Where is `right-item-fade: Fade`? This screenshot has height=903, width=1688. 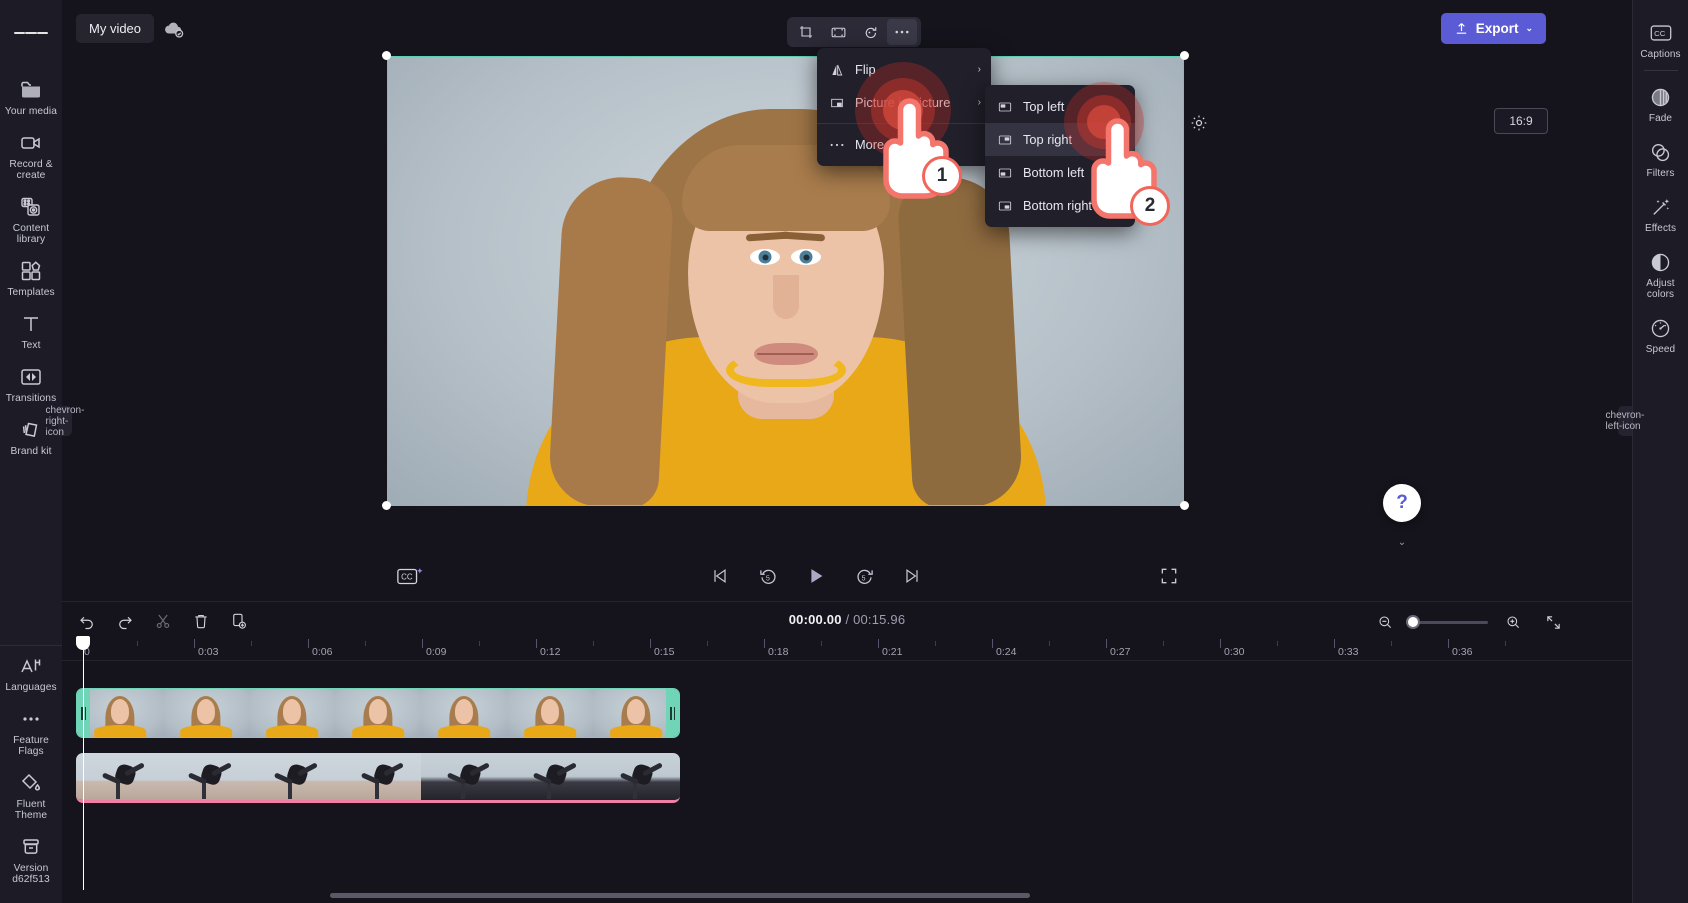 right-item-fade: Fade is located at coordinates (1660, 103).